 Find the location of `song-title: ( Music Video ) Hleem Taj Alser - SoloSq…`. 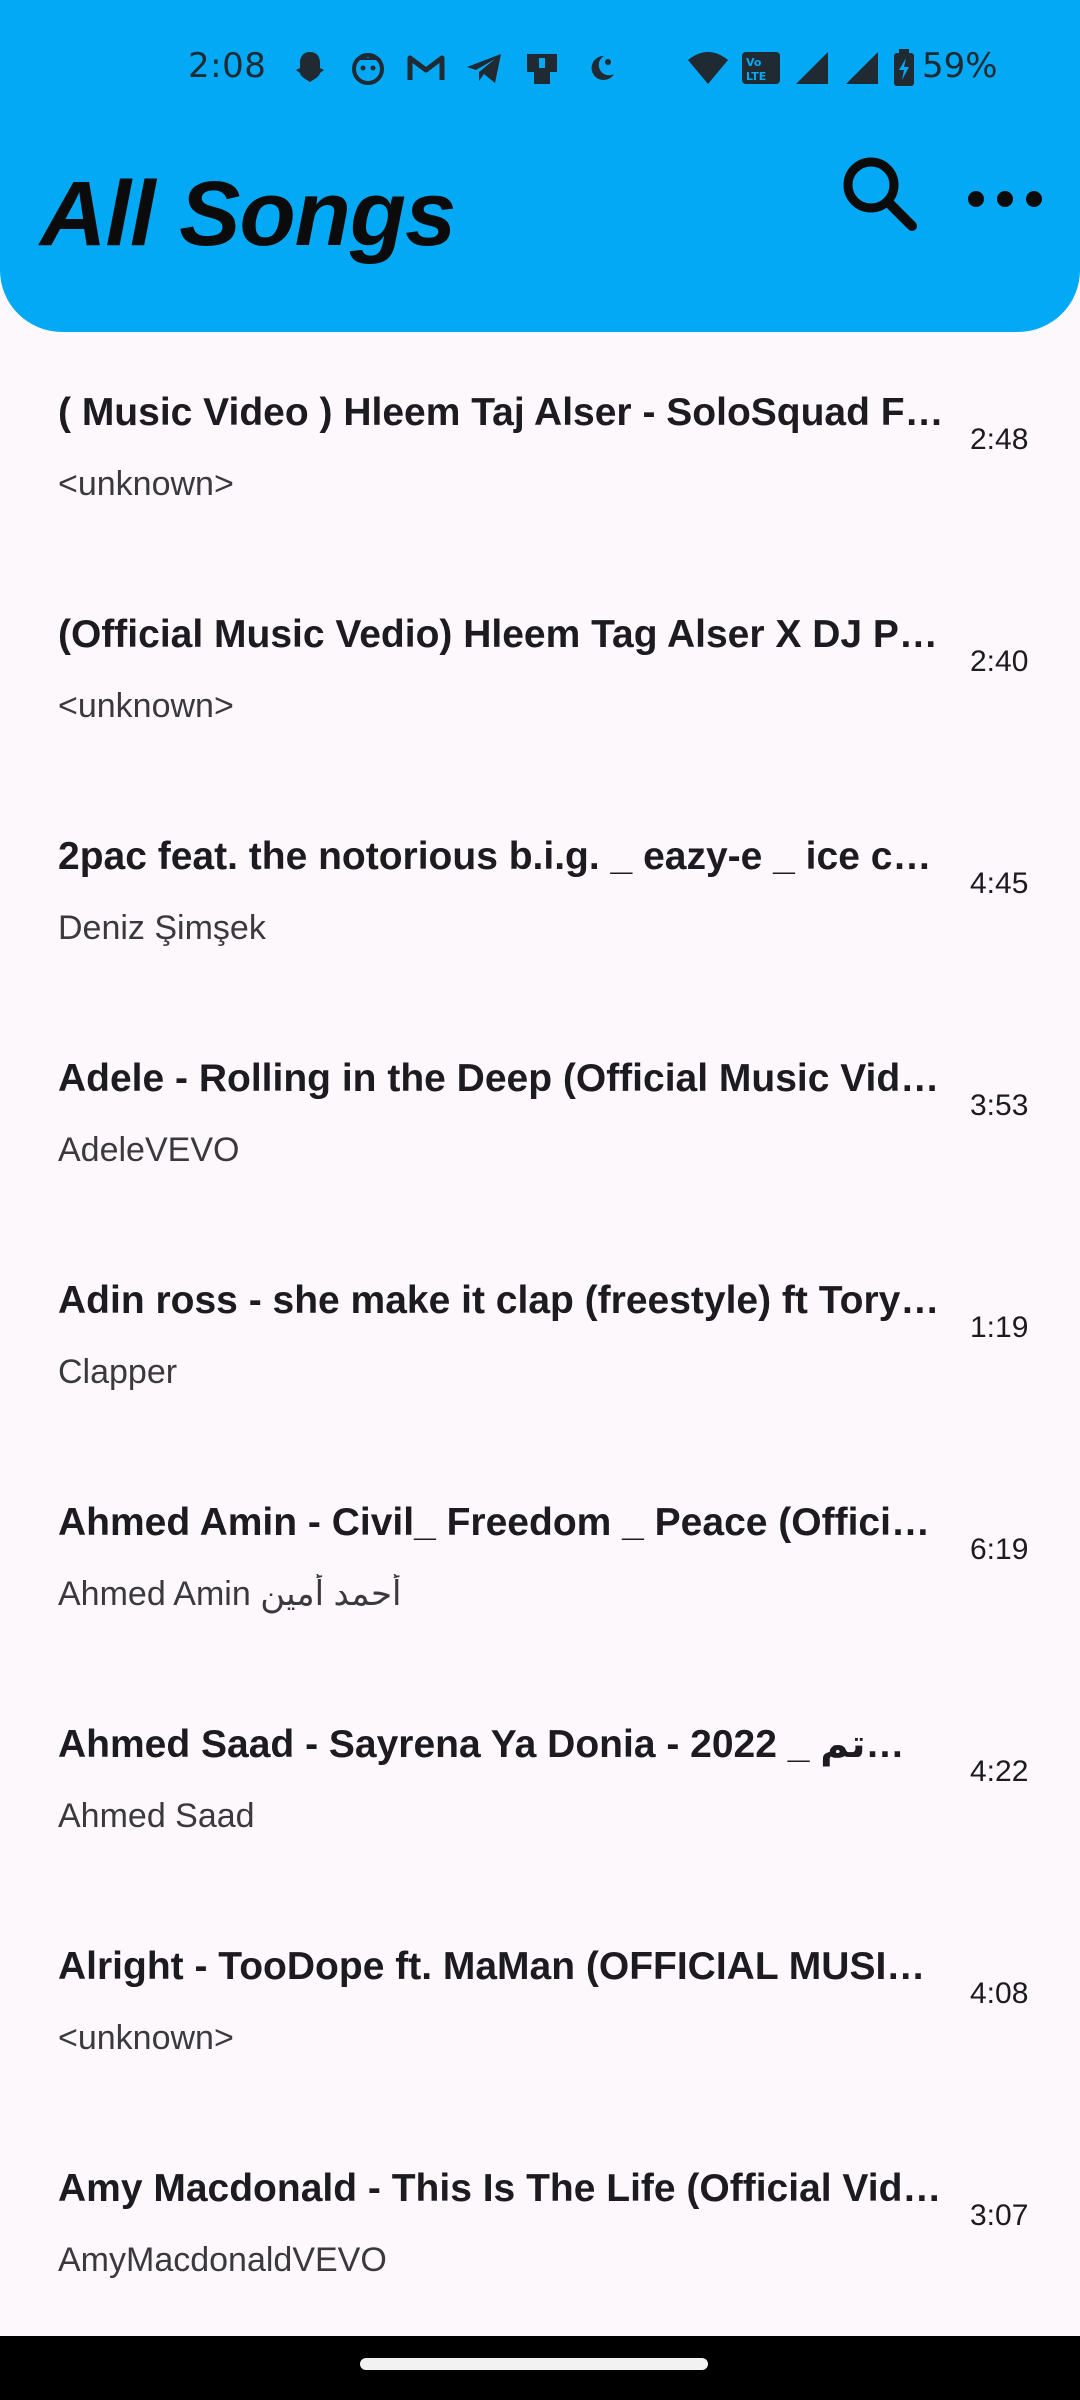

song-title: ( Music Video ) Hleem Taj Alser - SoloSq… is located at coordinates (502, 412).